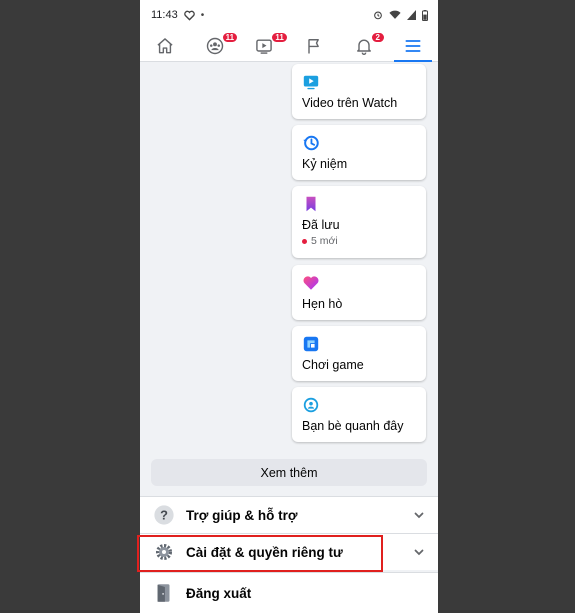 The width and height of the screenshot is (575, 613). What do you see at coordinates (395, 14) in the screenshot?
I see `wifi-icon` at bounding box center [395, 14].